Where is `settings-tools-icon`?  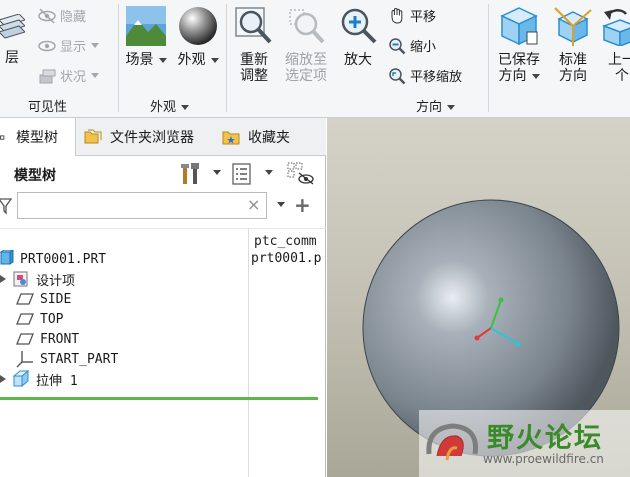
settings-tools-icon is located at coordinates (191, 174).